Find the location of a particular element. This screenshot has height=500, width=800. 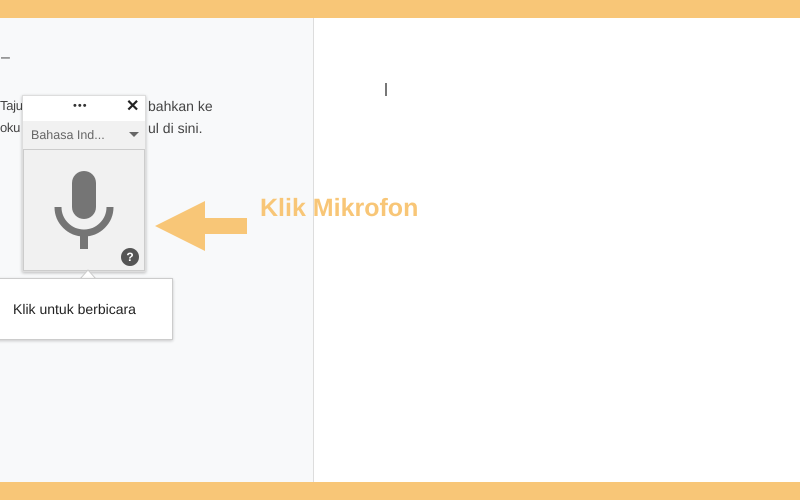

help-icon: ? is located at coordinates (130, 257).